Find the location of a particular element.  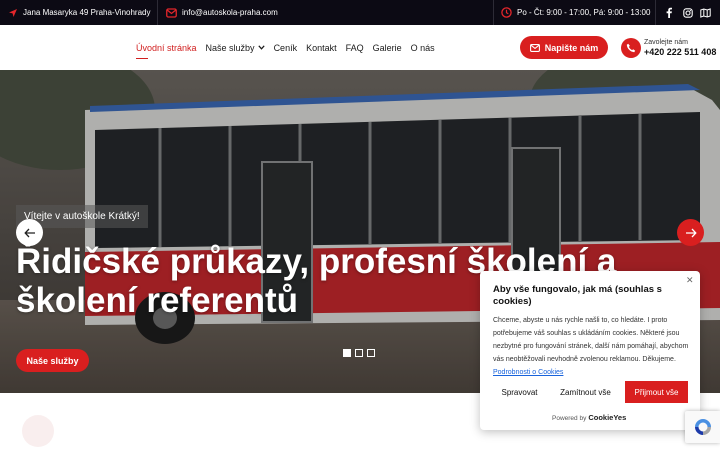

recaptcha-badge is located at coordinates (702, 427).